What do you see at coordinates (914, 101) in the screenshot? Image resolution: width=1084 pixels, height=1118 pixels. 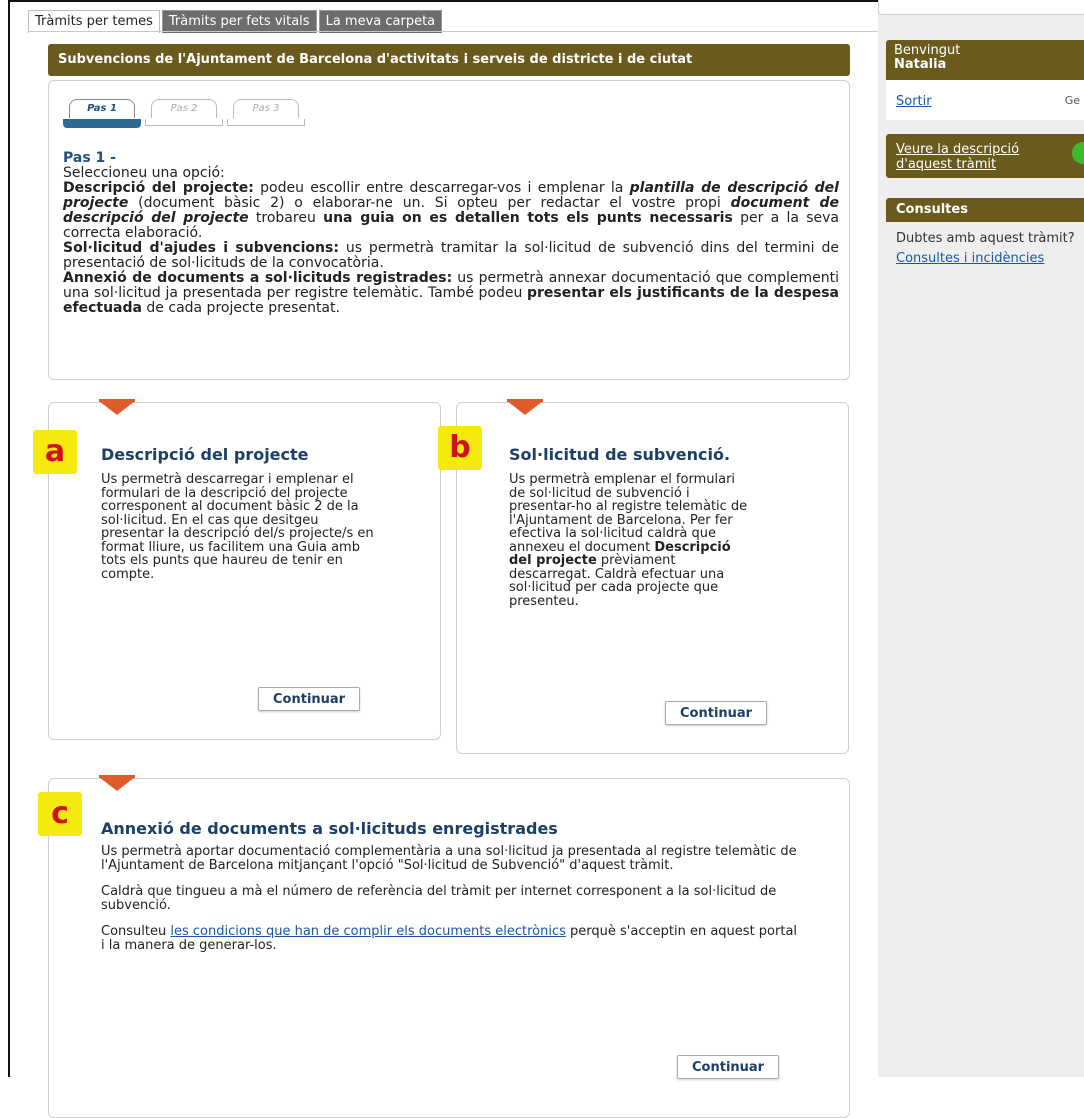 I see `logout-link: Sortir` at bounding box center [914, 101].